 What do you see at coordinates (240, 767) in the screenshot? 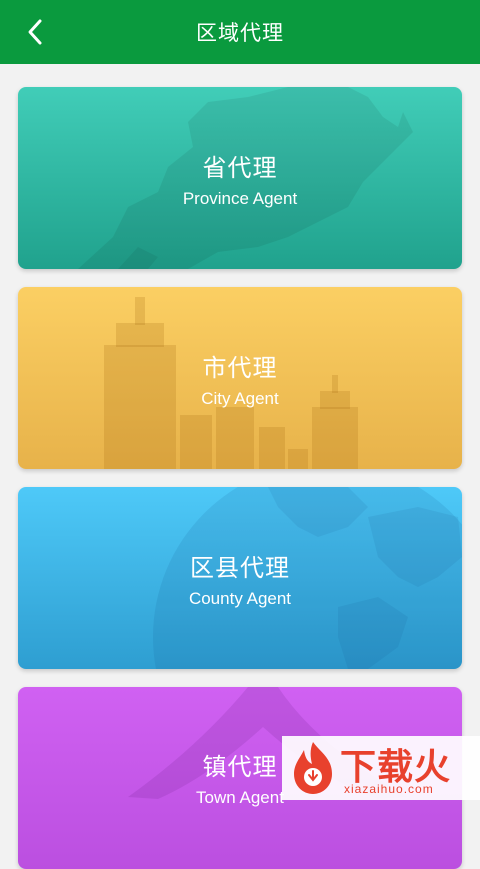
I see `card-title-cn: 镇代理` at bounding box center [240, 767].